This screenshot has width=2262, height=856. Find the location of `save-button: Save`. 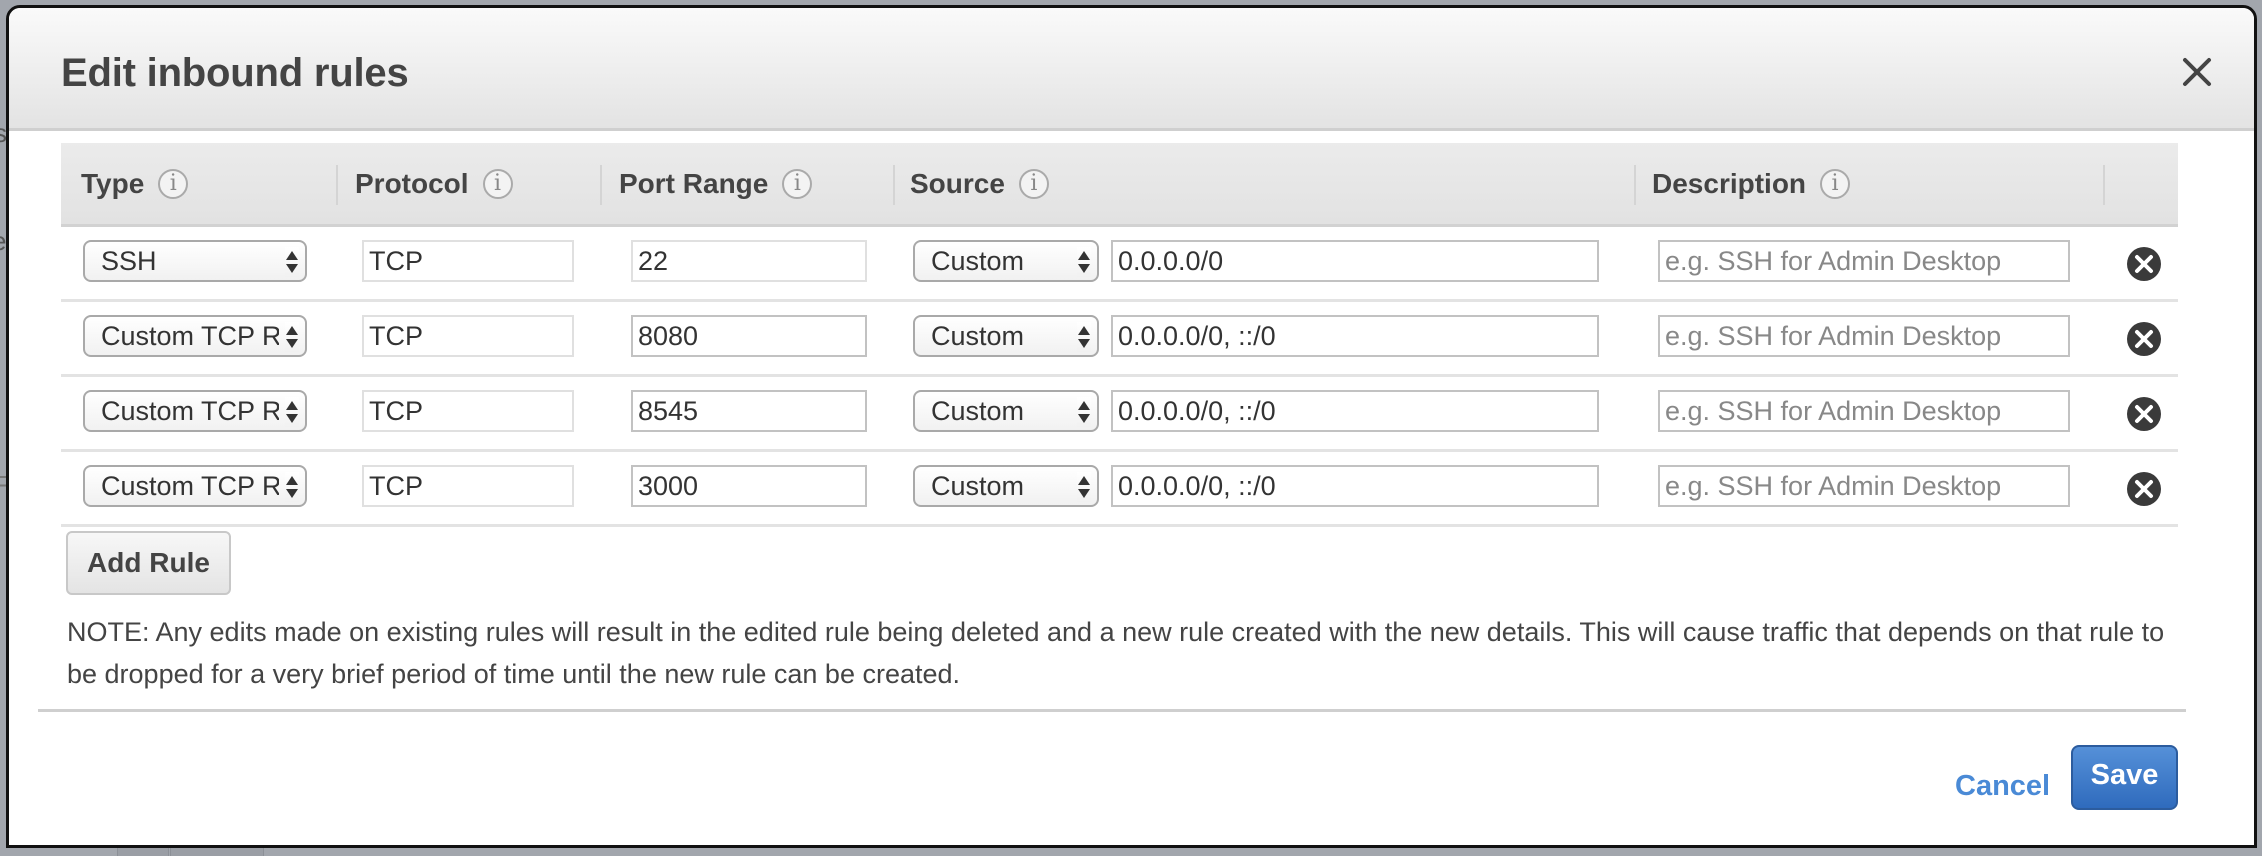

save-button: Save is located at coordinates (2124, 777).